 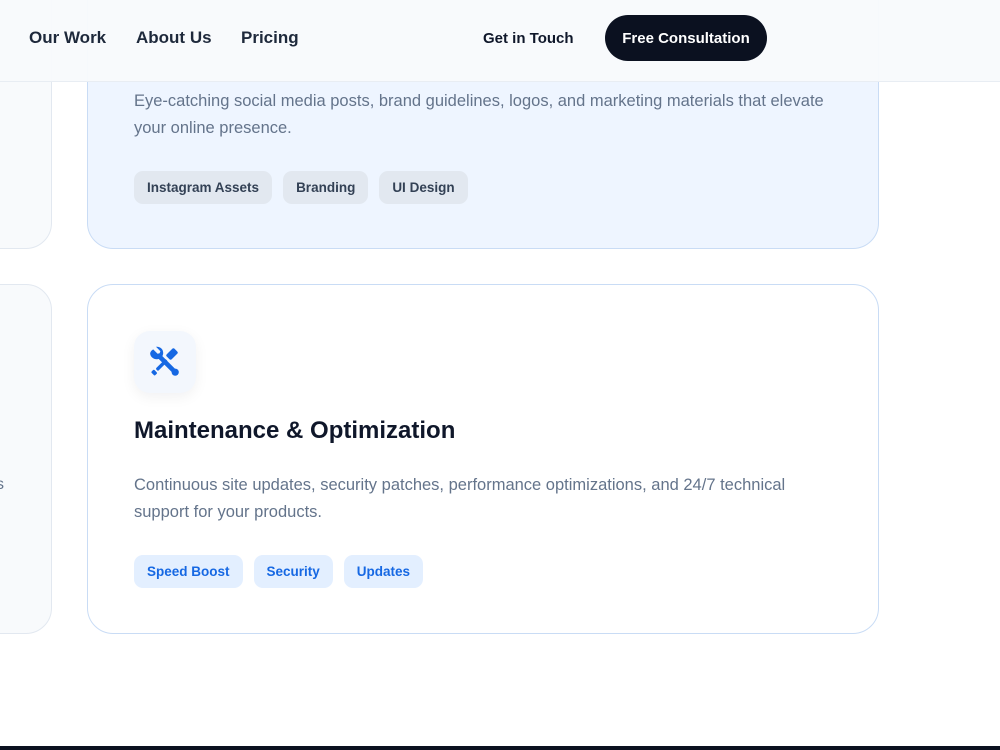 I want to click on bottom-divider, so click(x=500, y=748).